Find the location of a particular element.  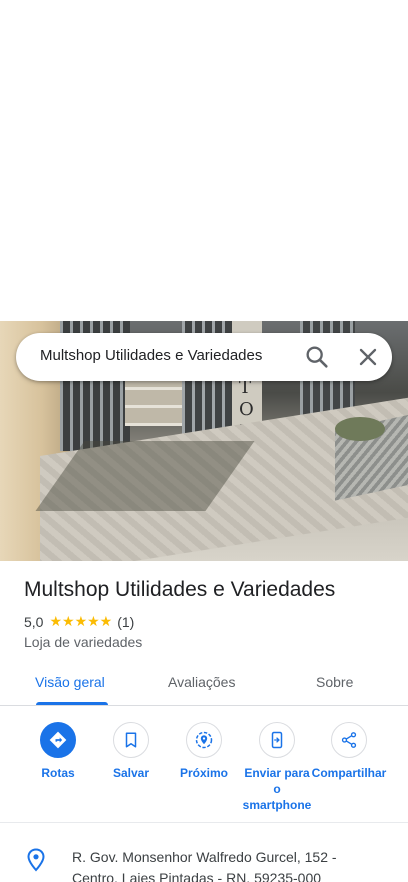

share-icon is located at coordinates (349, 740).